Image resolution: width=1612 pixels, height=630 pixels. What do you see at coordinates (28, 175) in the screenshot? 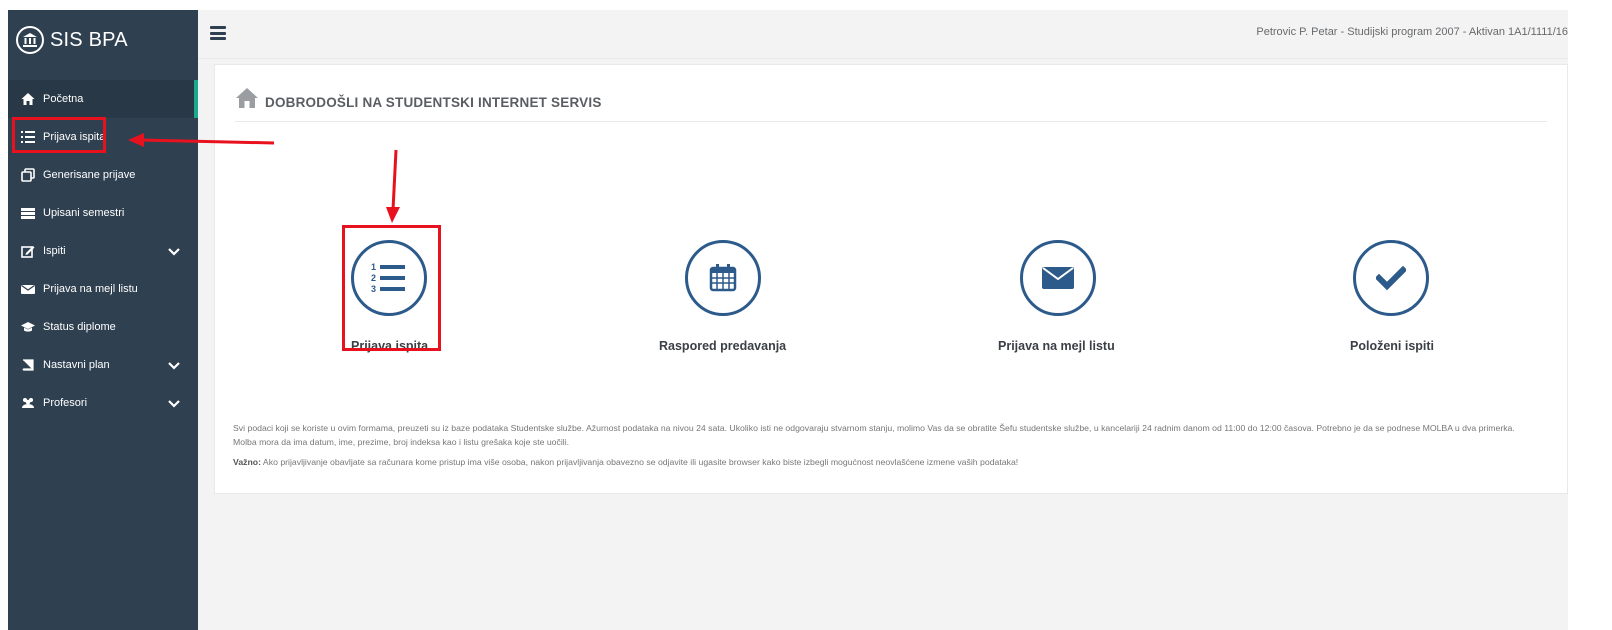
I see `copy-icon` at bounding box center [28, 175].